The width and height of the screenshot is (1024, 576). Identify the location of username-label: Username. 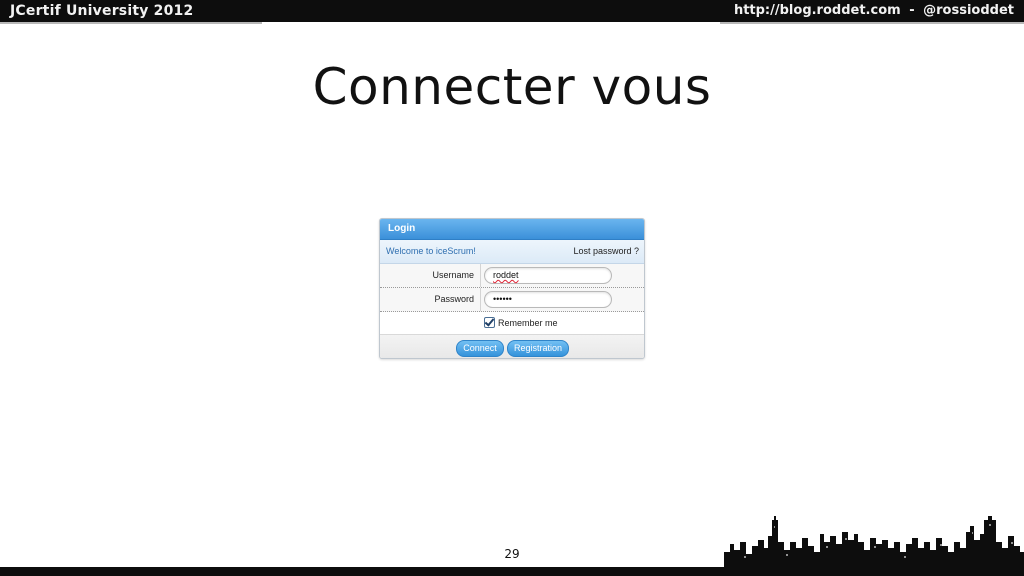
(453, 275).